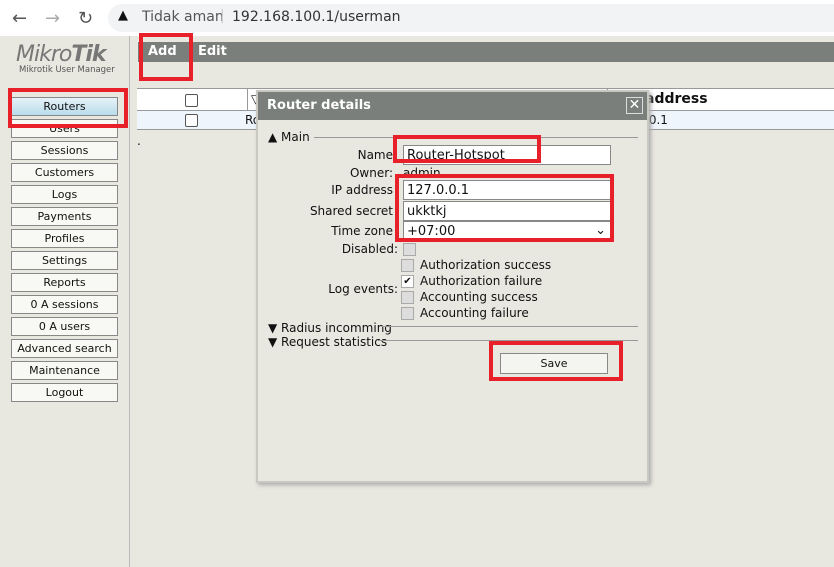  I want to click on url-text: 192.168.100.1/userman, so click(316, 17).